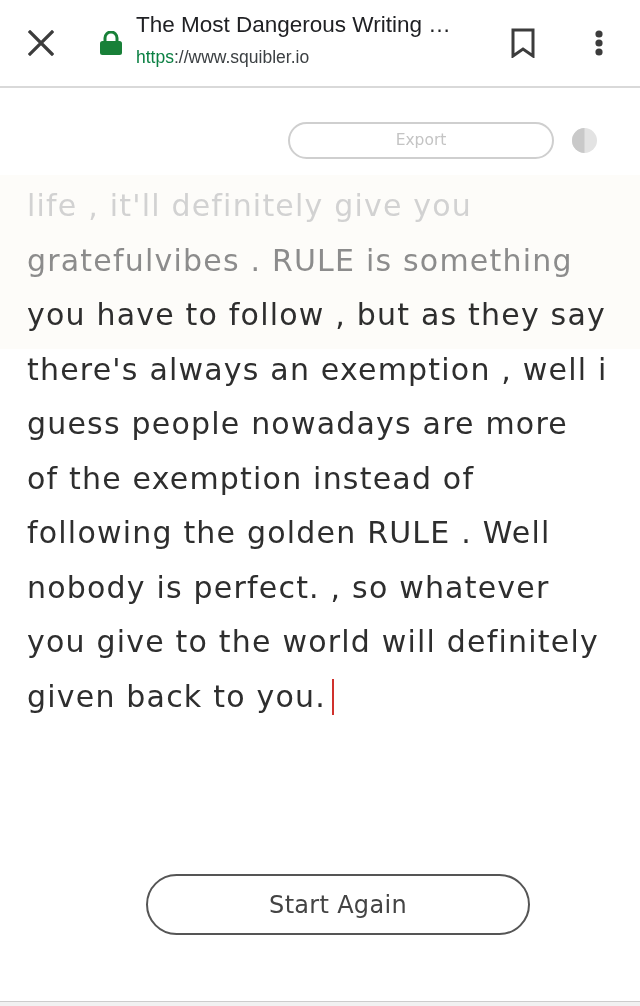 Image resolution: width=640 pixels, height=1006 pixels. What do you see at coordinates (338, 904) in the screenshot?
I see `start-again-button: Start Again` at bounding box center [338, 904].